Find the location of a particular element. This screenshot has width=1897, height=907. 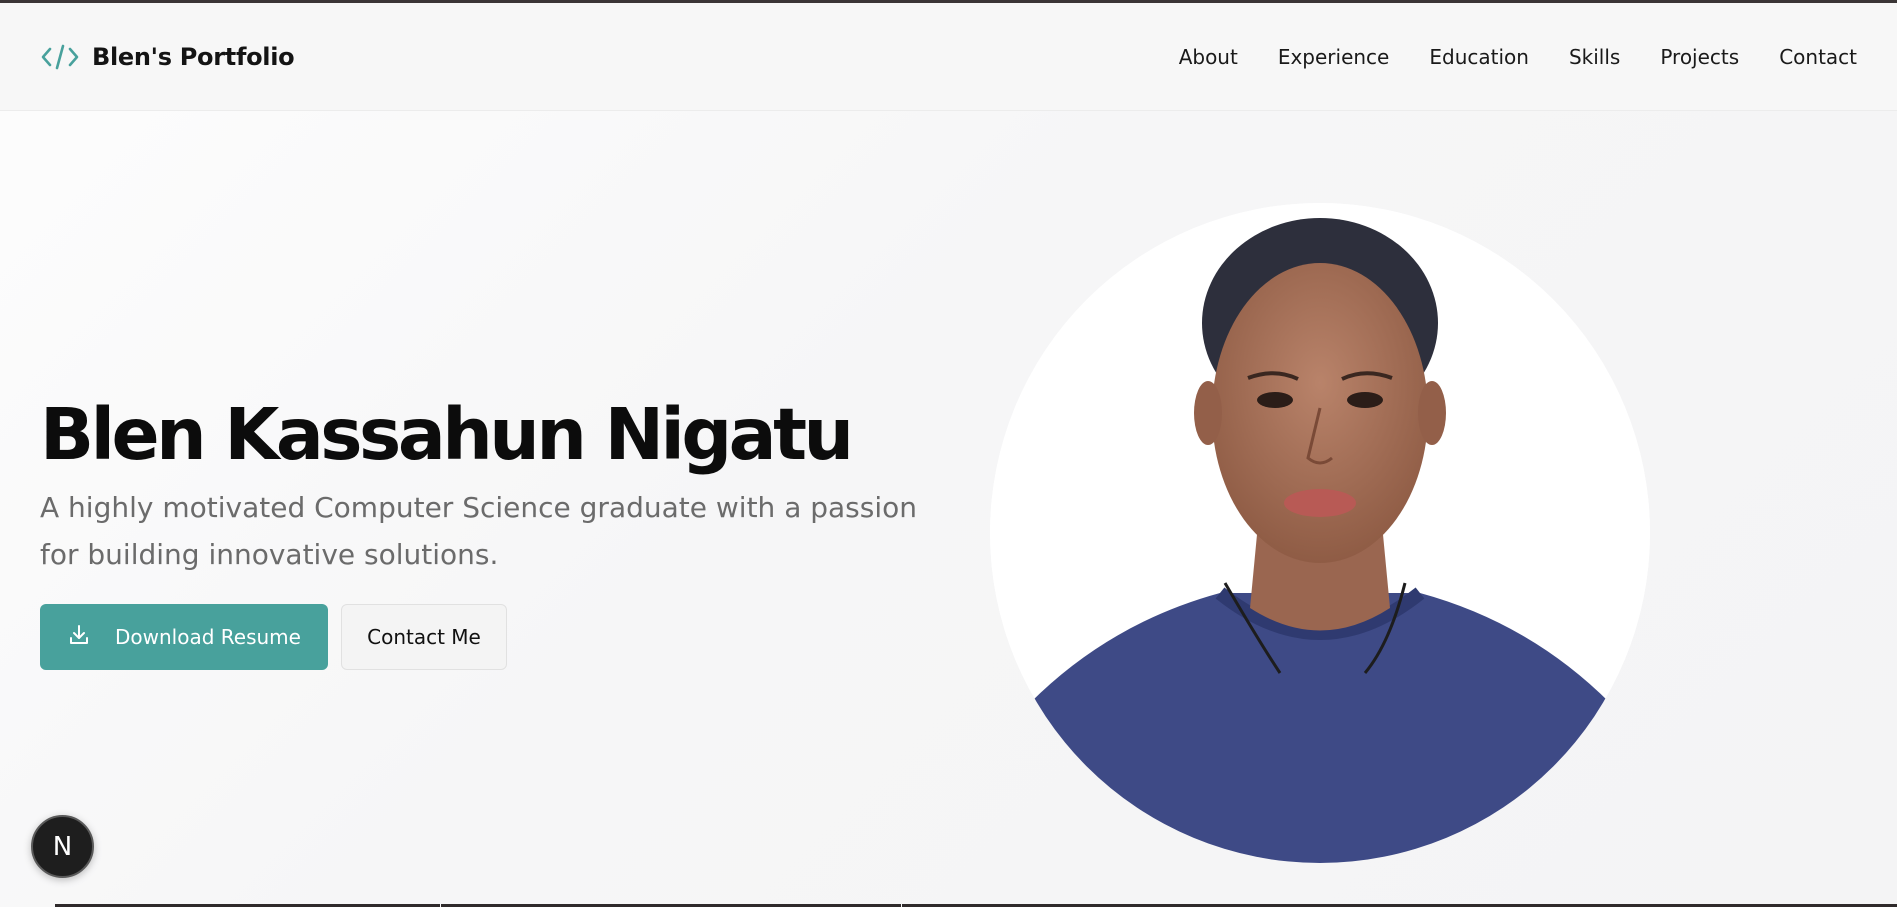

brand-name: Blen's Portfolio is located at coordinates (193, 56).